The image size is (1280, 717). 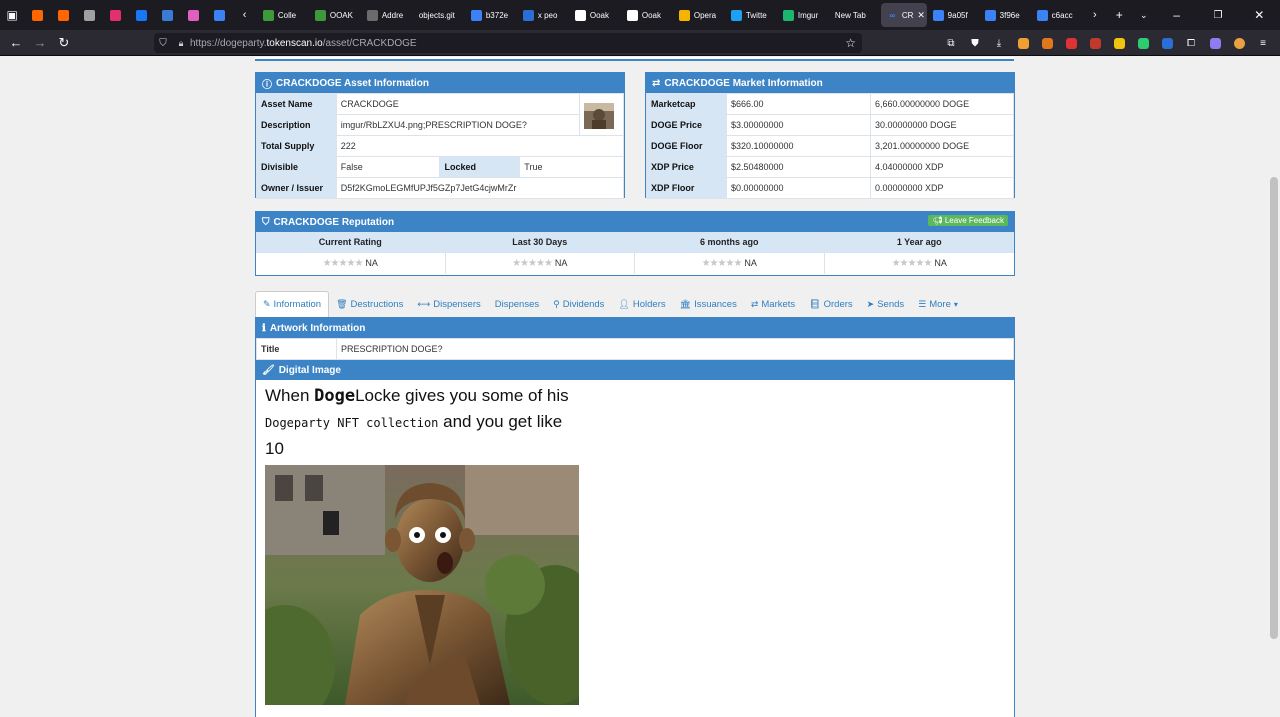 I want to click on extensions-puzzle-icon: ⧠, so click(x=1191, y=43).